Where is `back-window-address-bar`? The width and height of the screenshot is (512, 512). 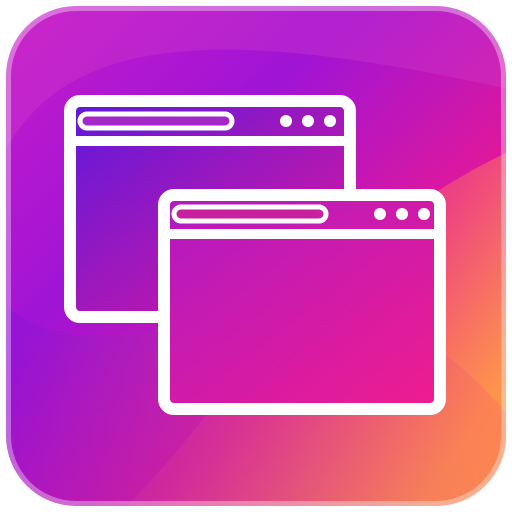
back-window-address-bar is located at coordinates (156, 121).